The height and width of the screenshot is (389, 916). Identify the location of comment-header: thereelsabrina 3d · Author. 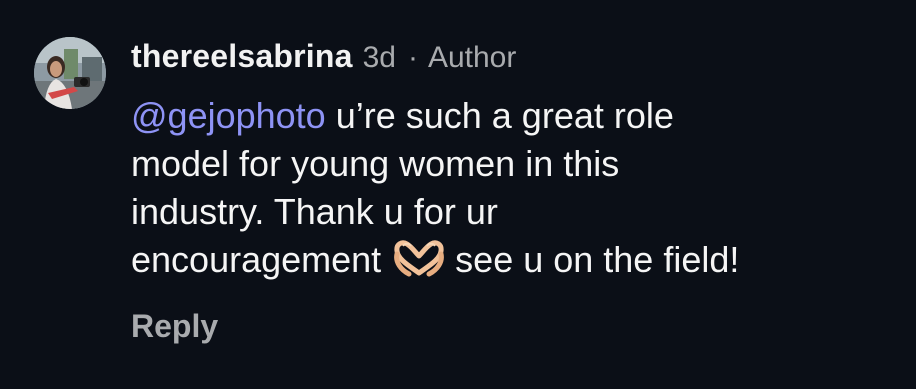
(323, 58).